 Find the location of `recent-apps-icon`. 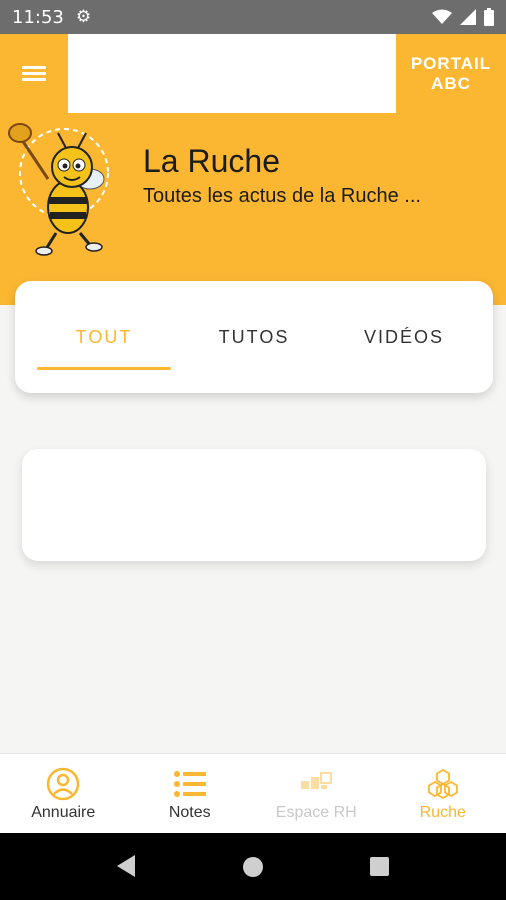

recent-apps-icon is located at coordinates (379, 866).